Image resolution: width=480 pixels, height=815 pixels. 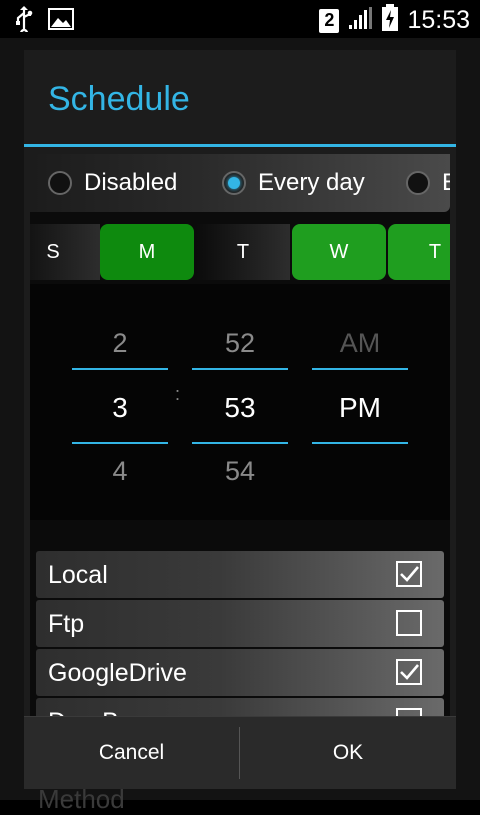 What do you see at coordinates (120, 343) in the screenshot?
I see `hour-prev: 2` at bounding box center [120, 343].